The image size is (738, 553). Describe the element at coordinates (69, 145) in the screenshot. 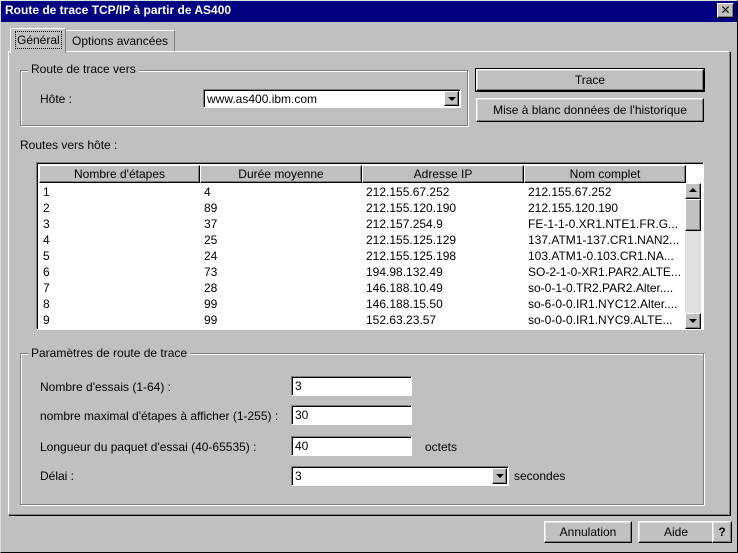

I see `routes-label: Routes vers hôte :` at that location.